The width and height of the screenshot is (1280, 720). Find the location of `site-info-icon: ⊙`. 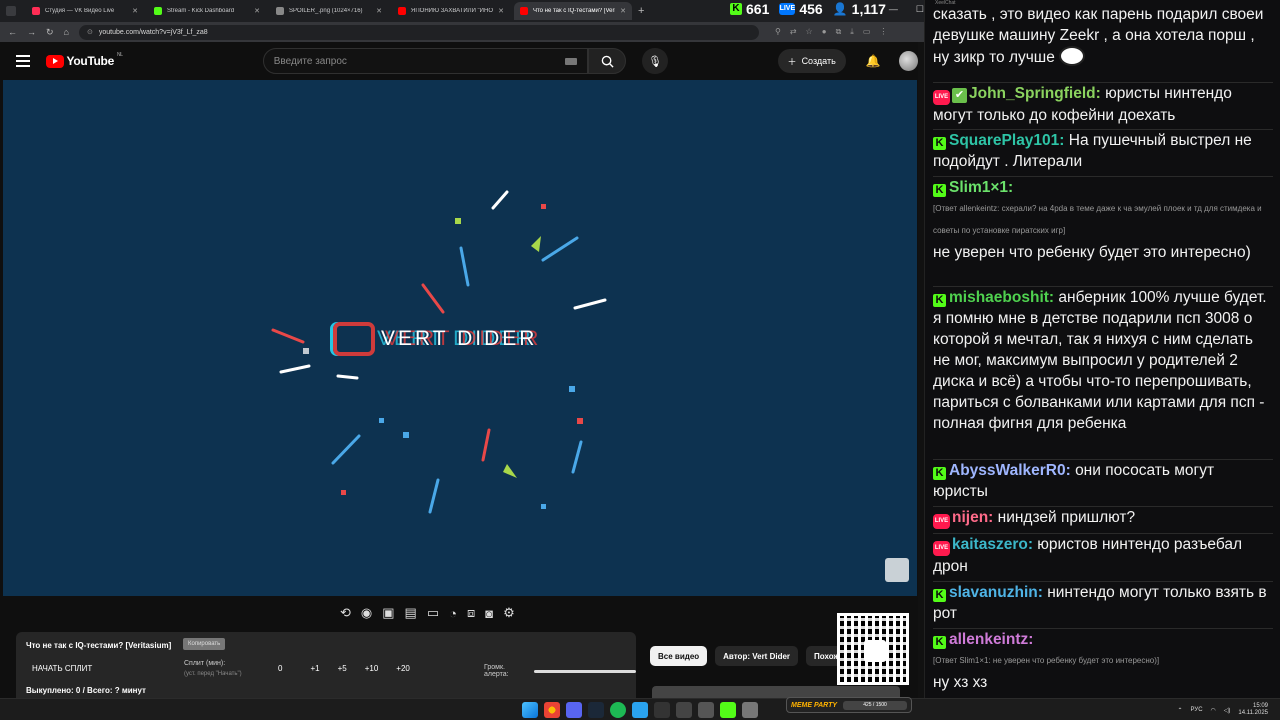

site-info-icon: ⊙ is located at coordinates (90, 32).